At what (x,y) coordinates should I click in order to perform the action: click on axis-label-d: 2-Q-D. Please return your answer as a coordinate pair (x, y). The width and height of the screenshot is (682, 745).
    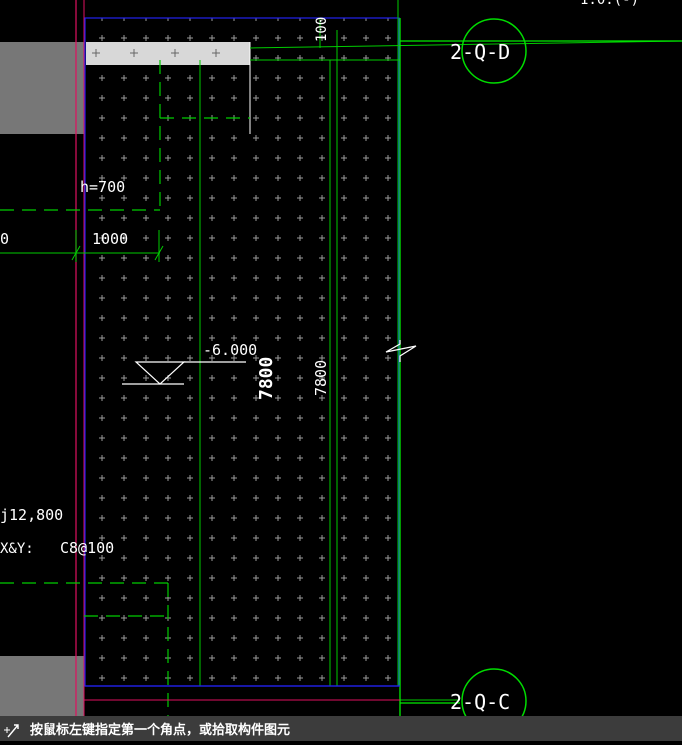
    Looking at the image, I should click on (480, 52).